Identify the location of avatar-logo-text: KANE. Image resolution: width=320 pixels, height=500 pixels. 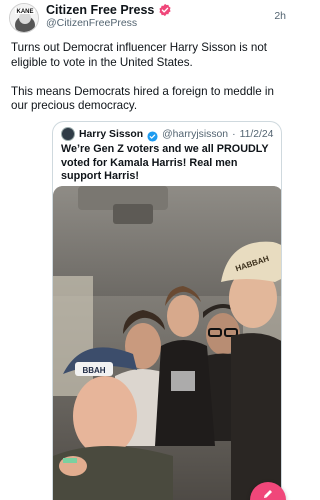
(24, 12).